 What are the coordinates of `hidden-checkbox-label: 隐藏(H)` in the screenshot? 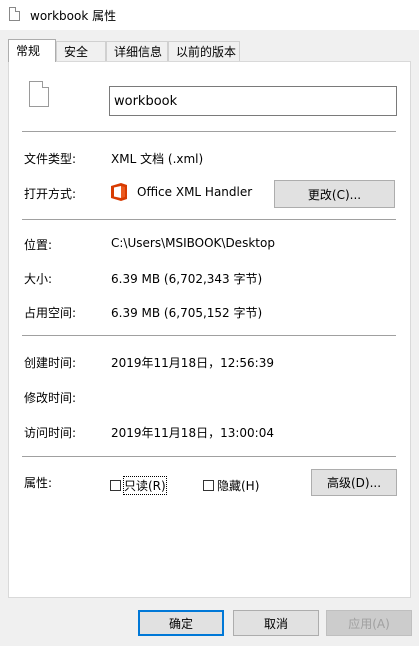 It's located at (238, 486).